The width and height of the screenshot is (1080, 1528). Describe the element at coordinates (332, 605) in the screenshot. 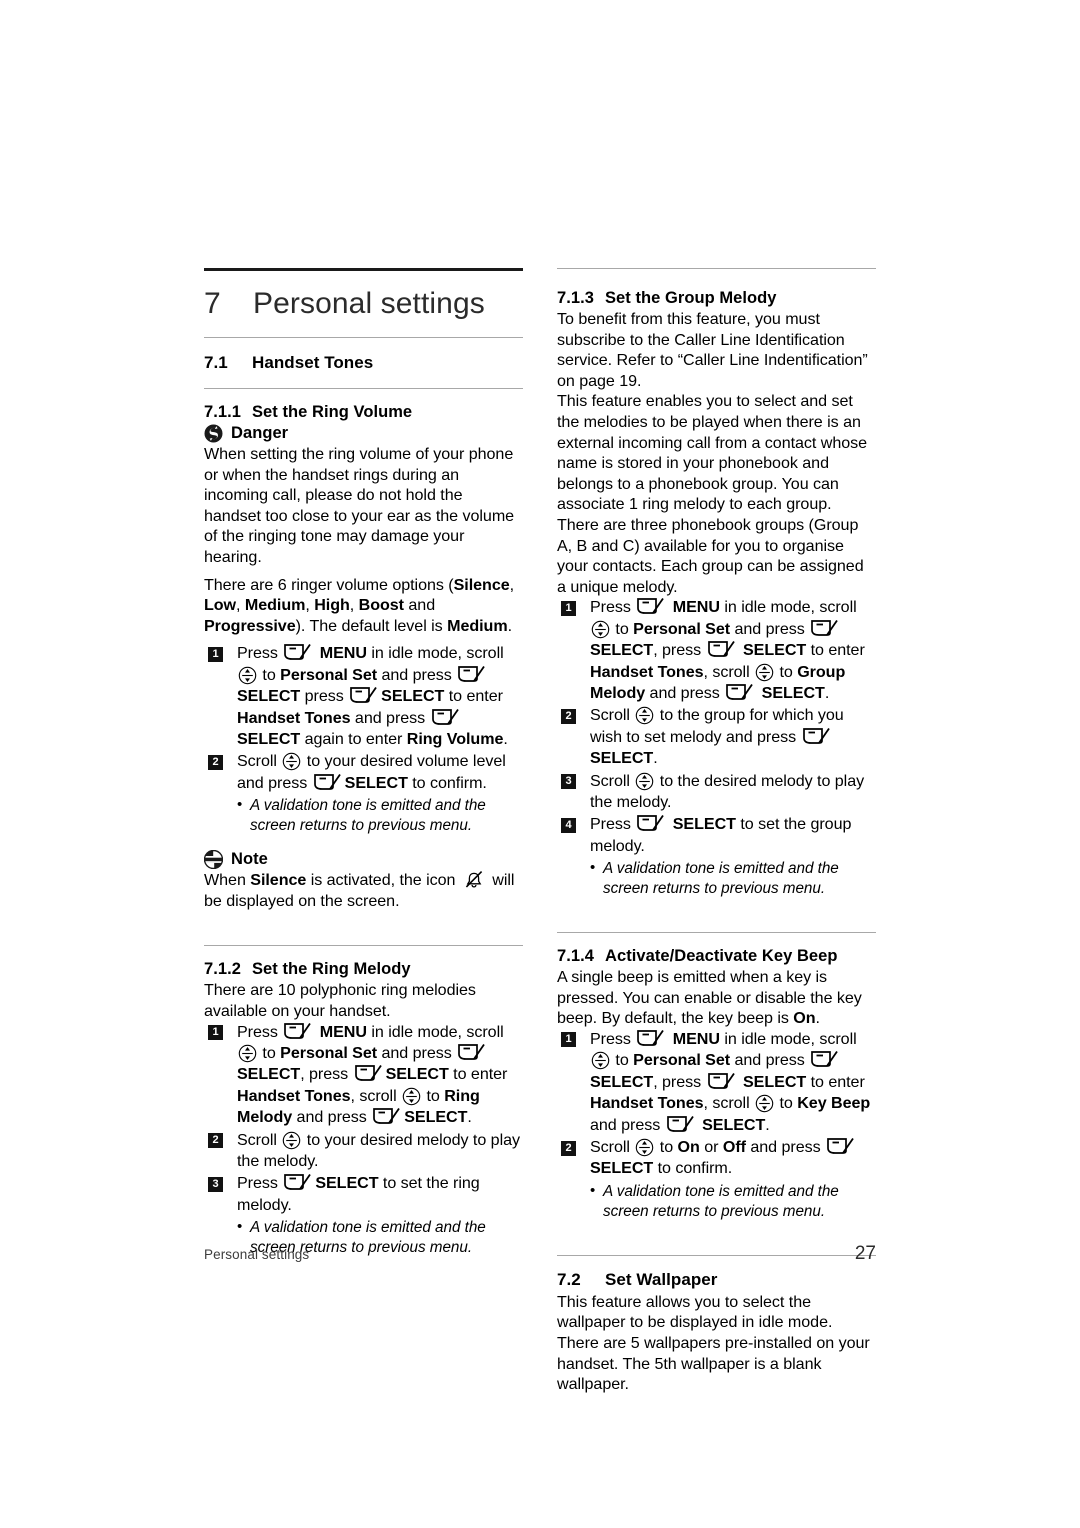

I see `option-high: High` at that location.